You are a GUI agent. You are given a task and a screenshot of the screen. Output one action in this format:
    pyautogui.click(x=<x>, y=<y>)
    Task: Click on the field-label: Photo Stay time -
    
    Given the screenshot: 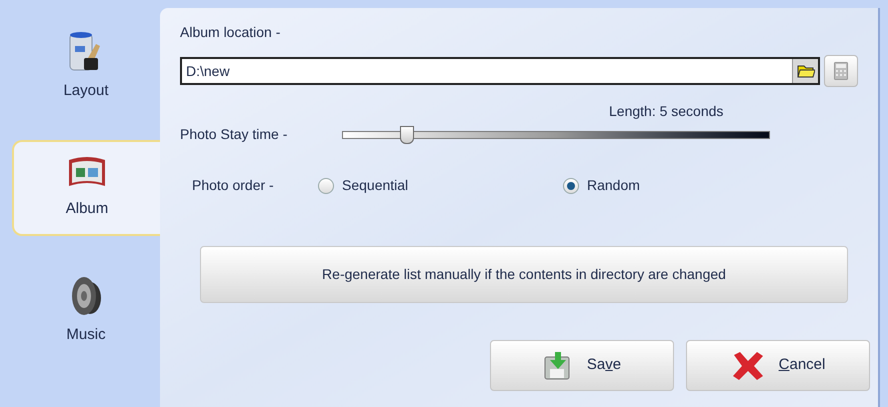 What is the action you would take?
    pyautogui.click(x=234, y=134)
    